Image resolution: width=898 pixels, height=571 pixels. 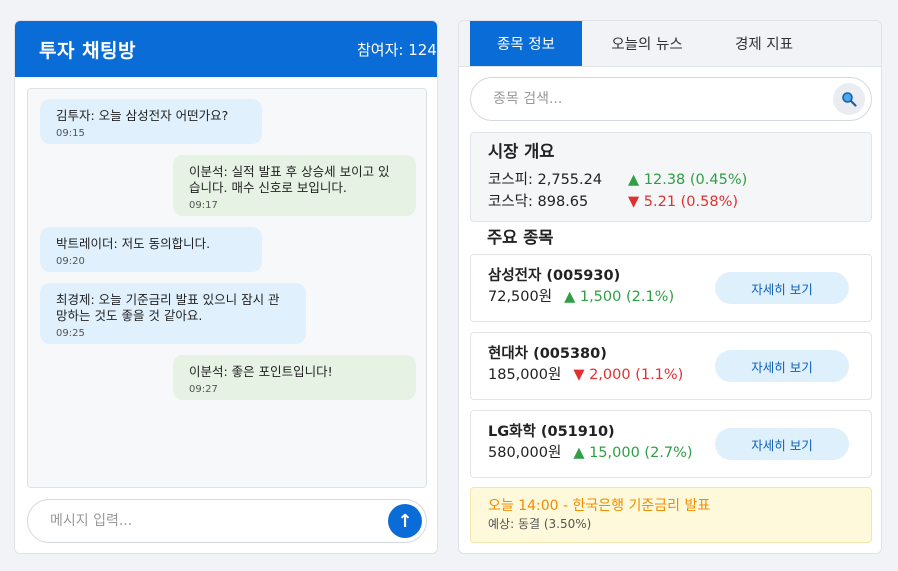 What do you see at coordinates (521, 151) in the screenshot?
I see `market-overview-title: 시장 개요` at bounding box center [521, 151].